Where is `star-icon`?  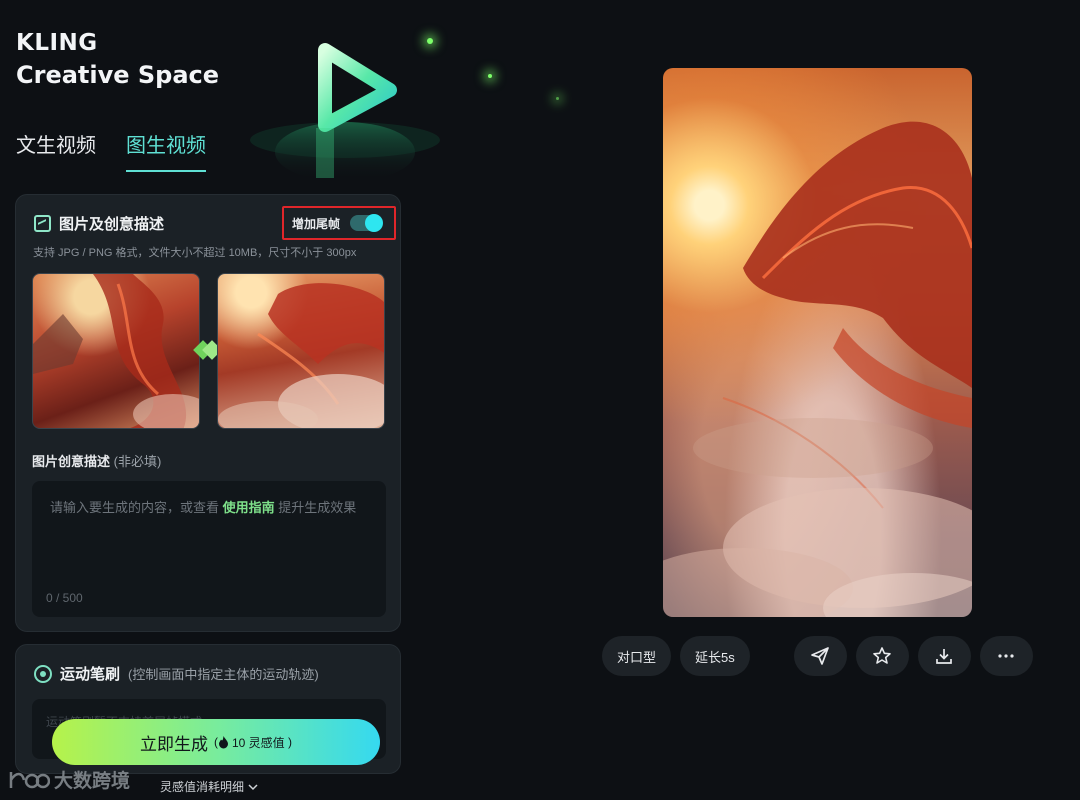 star-icon is located at coordinates (882, 655).